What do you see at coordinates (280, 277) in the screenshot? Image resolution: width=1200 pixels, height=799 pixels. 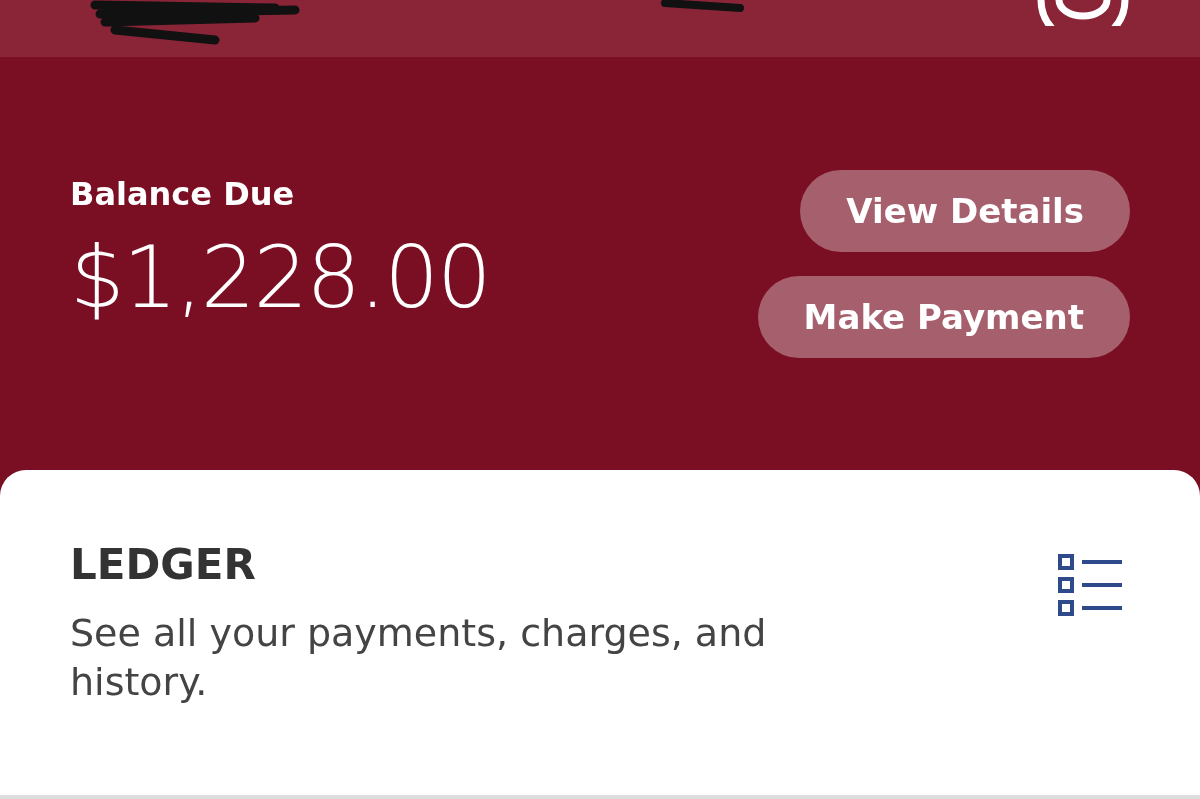 I see `balance-amount: $1,228.00` at bounding box center [280, 277].